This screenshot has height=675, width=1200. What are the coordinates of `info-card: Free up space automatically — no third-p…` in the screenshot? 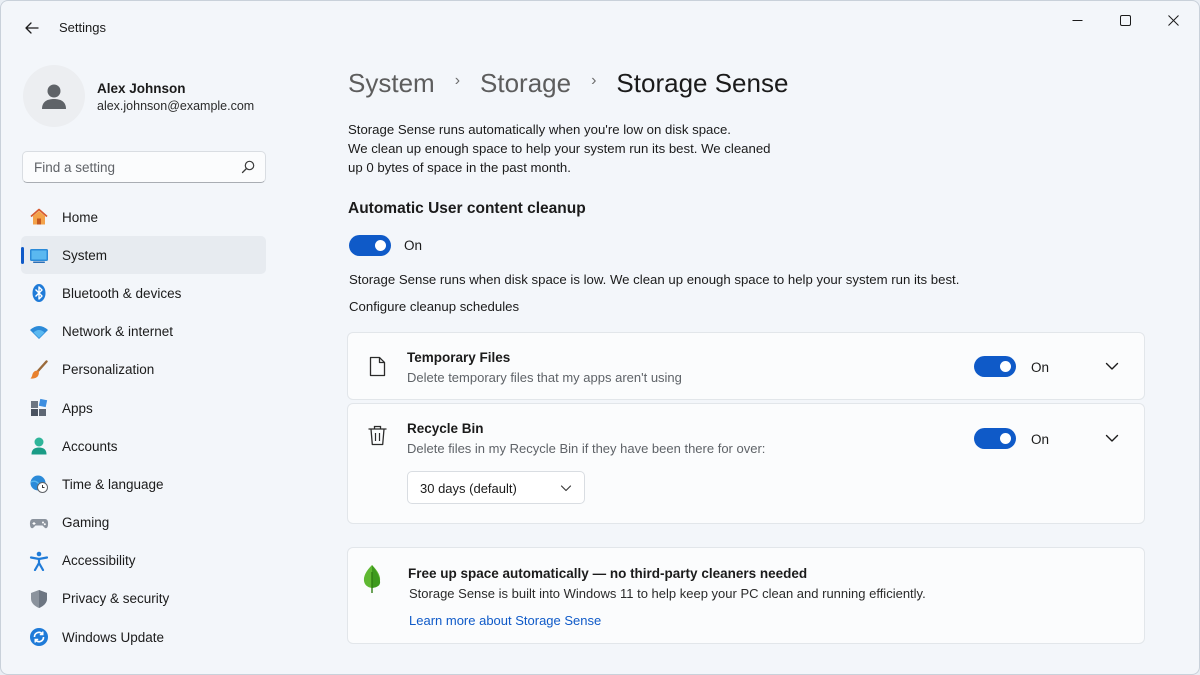 It's located at (746, 595).